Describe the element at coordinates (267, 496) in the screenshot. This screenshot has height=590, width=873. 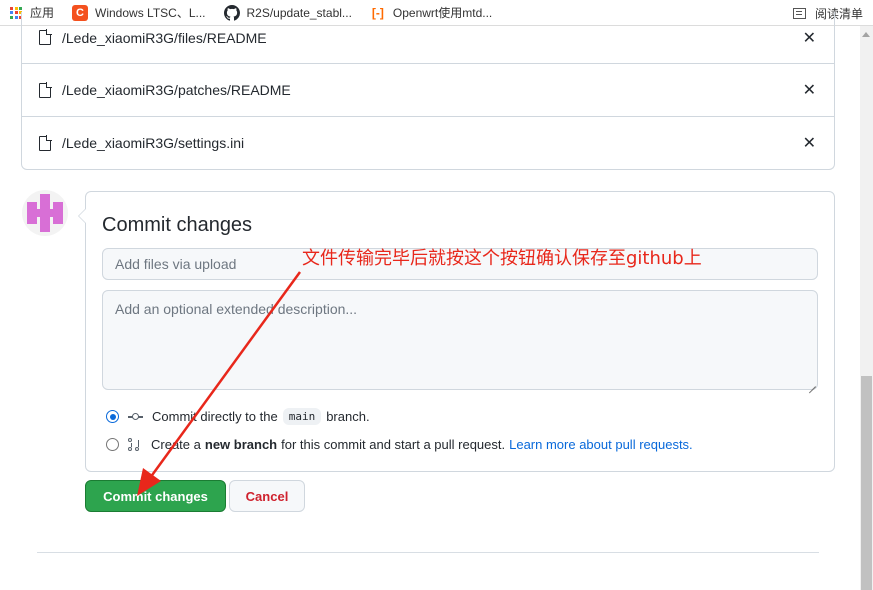
I see `cancel-button: Cancel` at that location.